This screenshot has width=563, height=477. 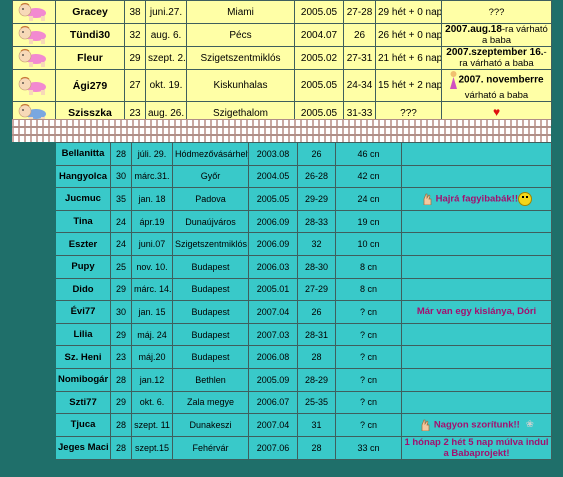 What do you see at coordinates (282, 221) in the screenshot?
I see `table-row: Tina 24 ápr.19 Dunaújváros 2006.09 28-33 19 cn` at bounding box center [282, 221].